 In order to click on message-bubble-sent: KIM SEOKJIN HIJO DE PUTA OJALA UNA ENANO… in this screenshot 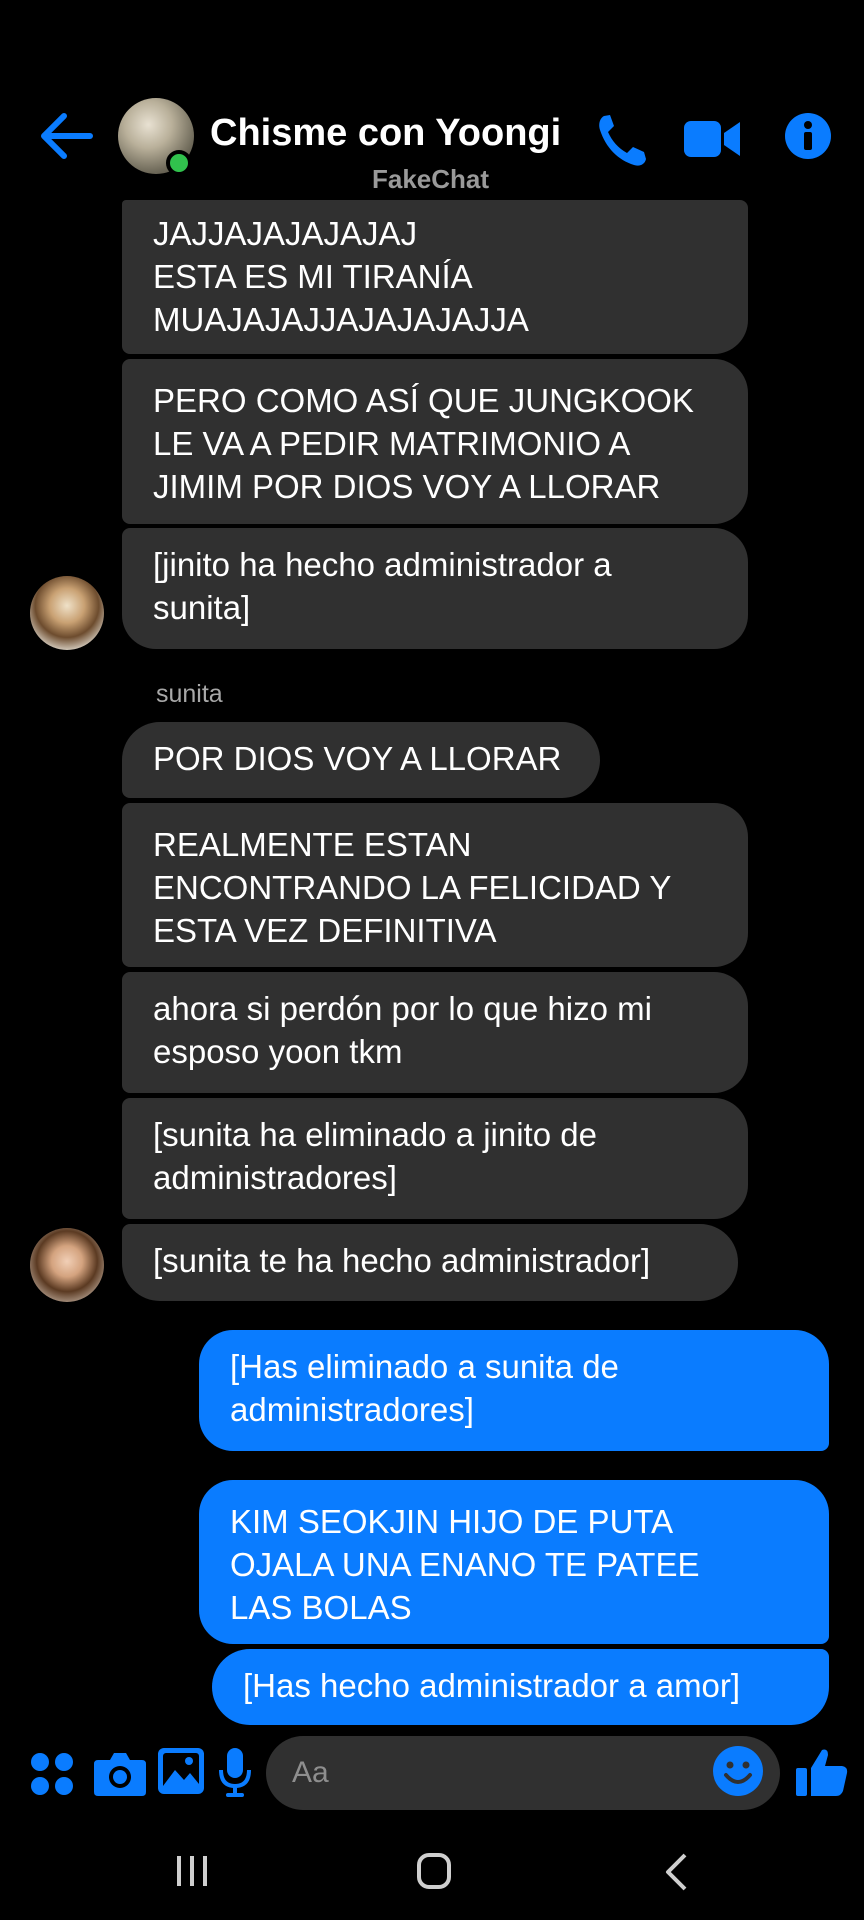, I will do `click(514, 1562)`.